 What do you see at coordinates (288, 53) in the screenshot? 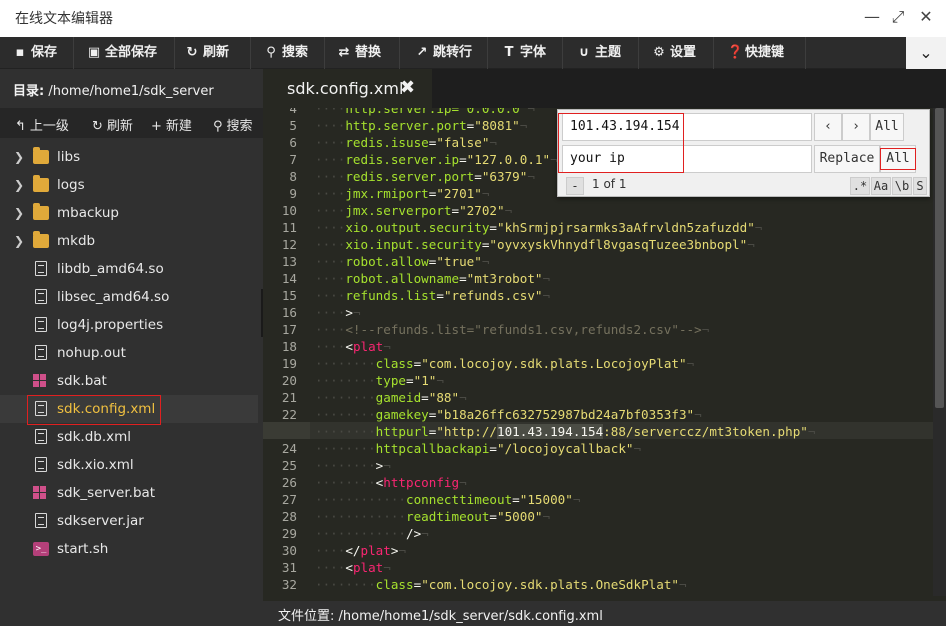
I see `search-button: ⚲ 搜索` at bounding box center [288, 53].